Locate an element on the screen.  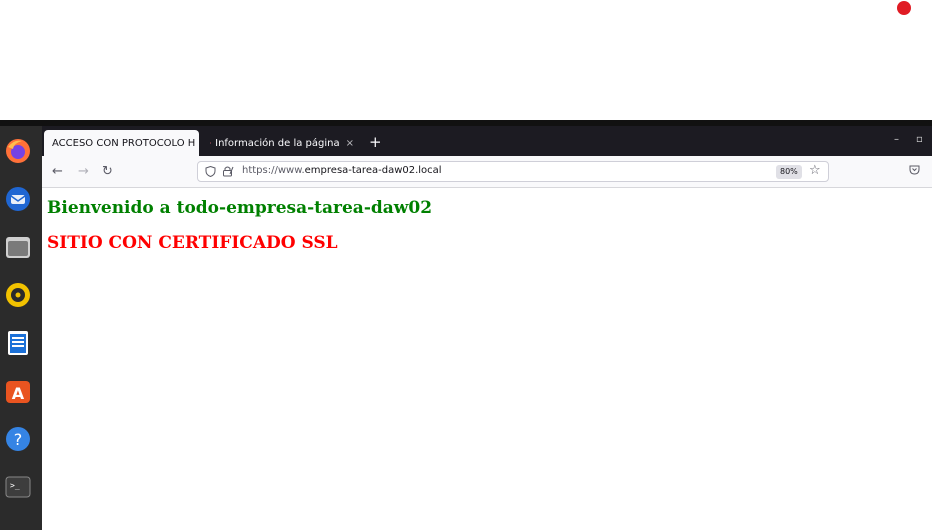
zoom-level-badge: 80% is located at coordinates (789, 172).